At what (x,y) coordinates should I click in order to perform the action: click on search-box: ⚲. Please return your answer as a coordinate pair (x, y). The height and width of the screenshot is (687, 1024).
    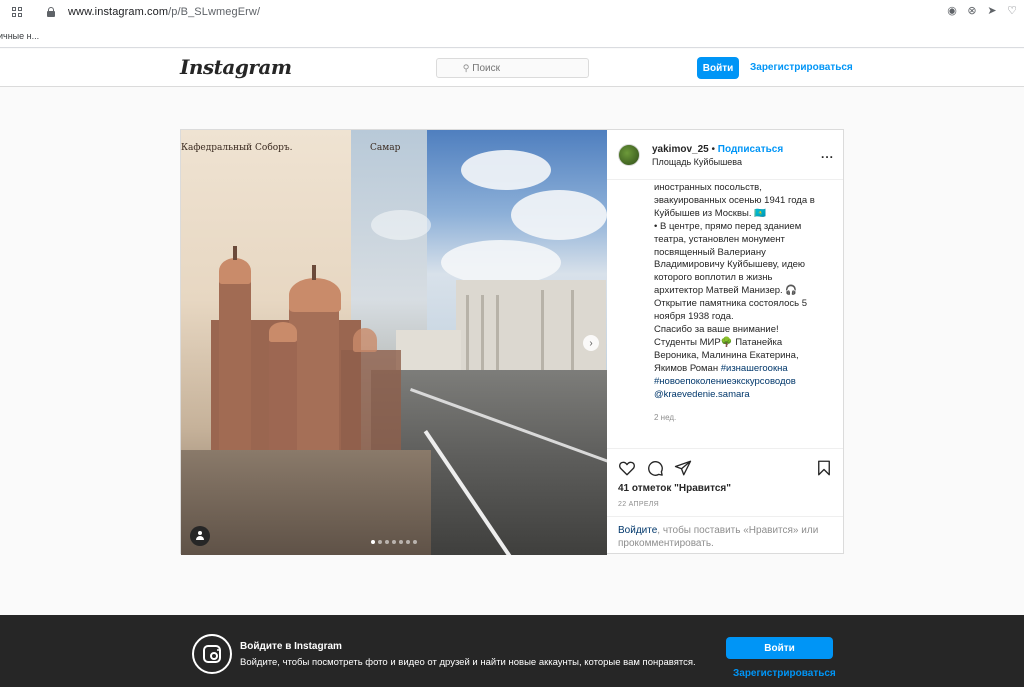
    Looking at the image, I should click on (512, 68).